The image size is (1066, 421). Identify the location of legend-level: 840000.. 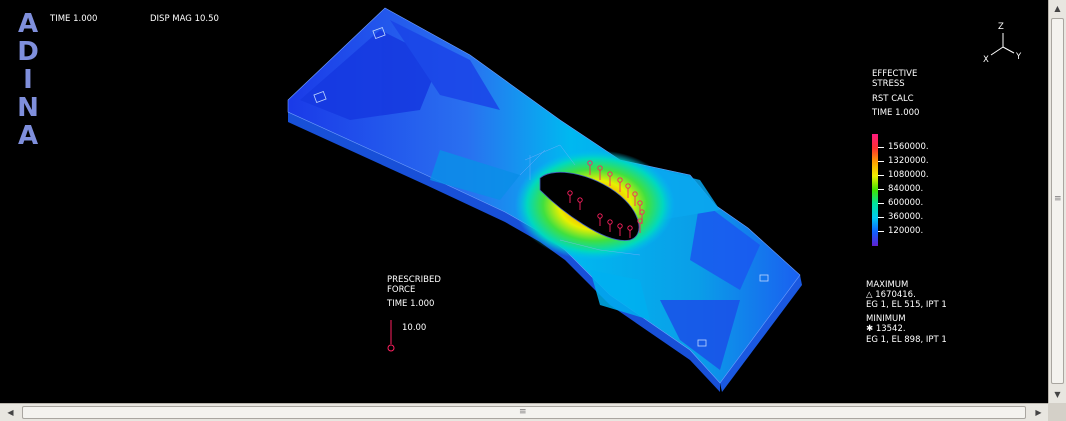
(906, 189).